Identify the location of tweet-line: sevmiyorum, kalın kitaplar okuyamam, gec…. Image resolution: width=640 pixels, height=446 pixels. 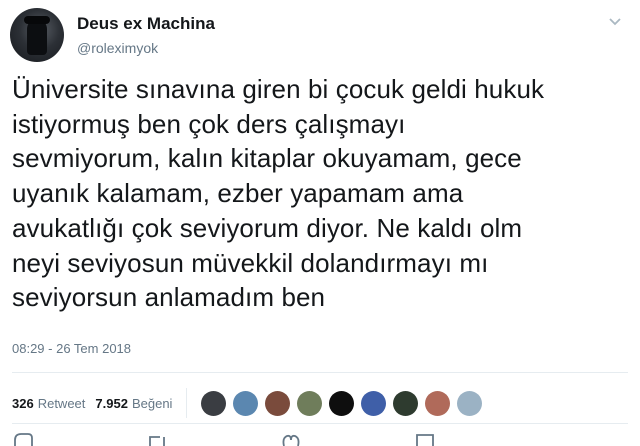
(267, 158).